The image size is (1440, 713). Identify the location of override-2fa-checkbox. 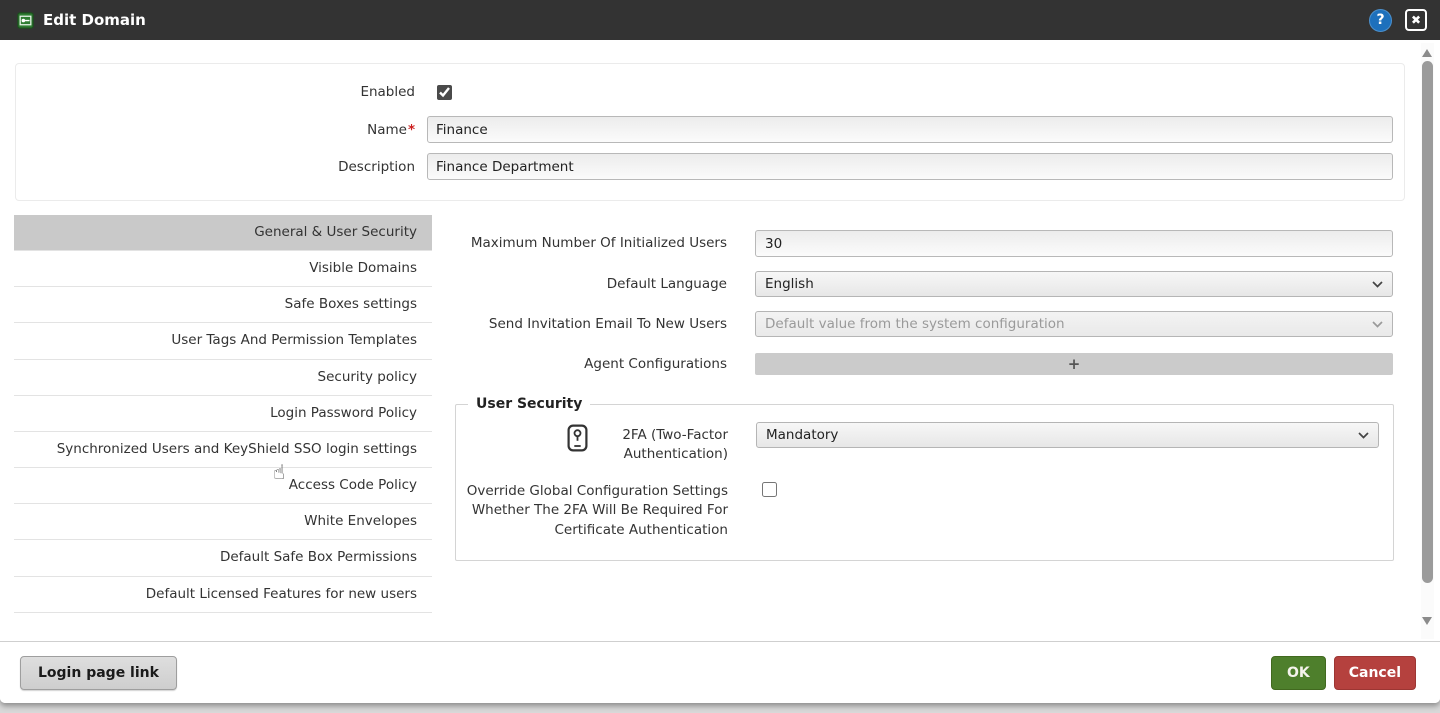
(769, 490).